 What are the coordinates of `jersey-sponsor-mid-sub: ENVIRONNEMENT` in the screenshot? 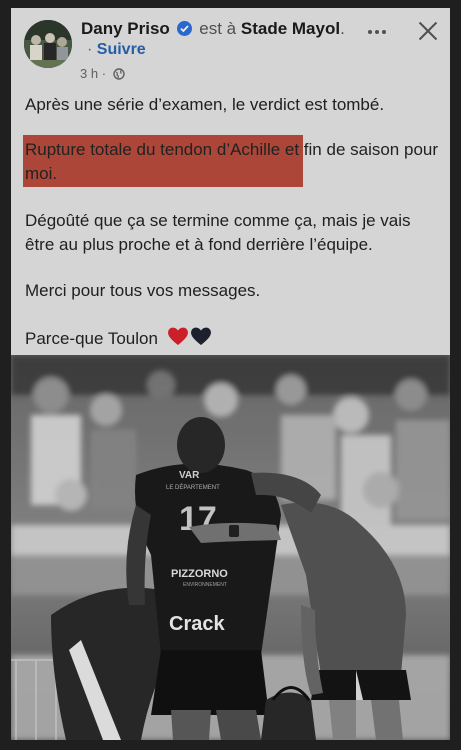 It's located at (205, 585).